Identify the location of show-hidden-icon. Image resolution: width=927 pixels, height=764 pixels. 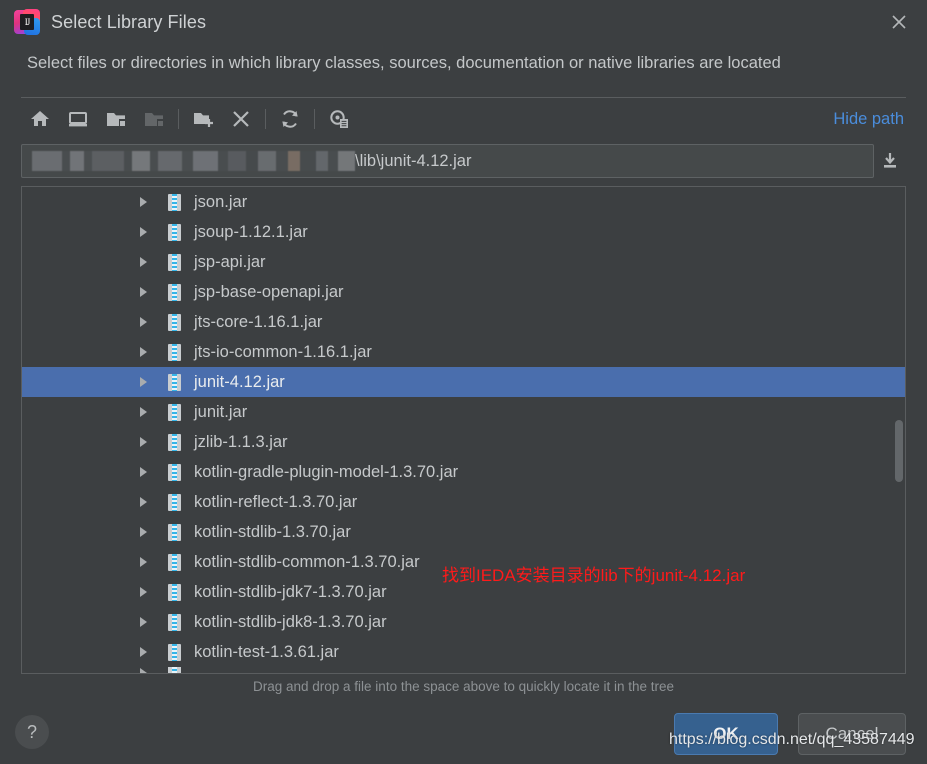
(339, 119).